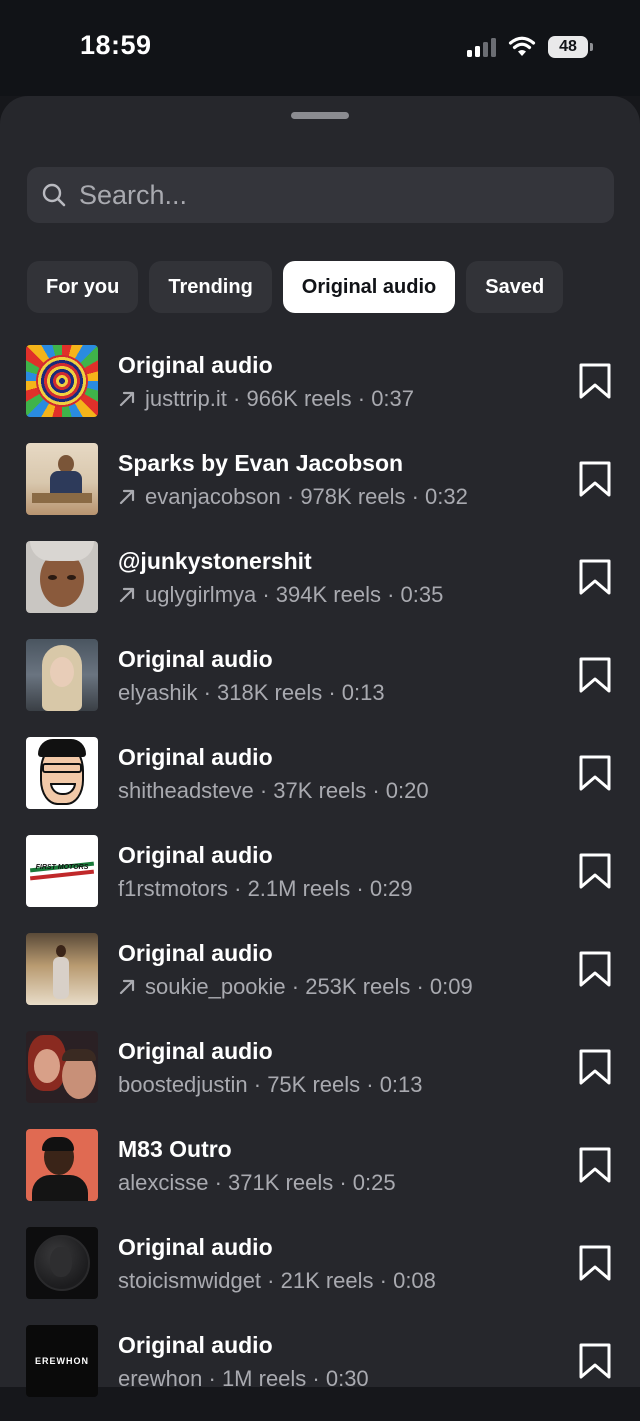 The image size is (640, 1421). What do you see at coordinates (522, 46) in the screenshot?
I see `wifi-icon` at bounding box center [522, 46].